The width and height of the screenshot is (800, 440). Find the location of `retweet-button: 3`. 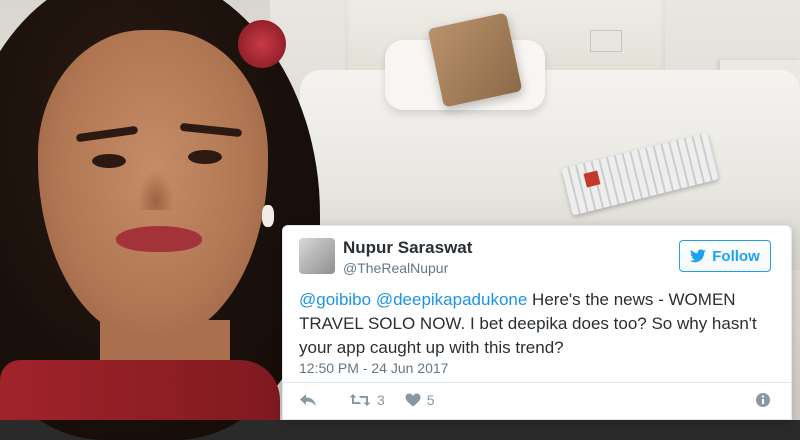

retweet-button: 3 is located at coordinates (367, 400).